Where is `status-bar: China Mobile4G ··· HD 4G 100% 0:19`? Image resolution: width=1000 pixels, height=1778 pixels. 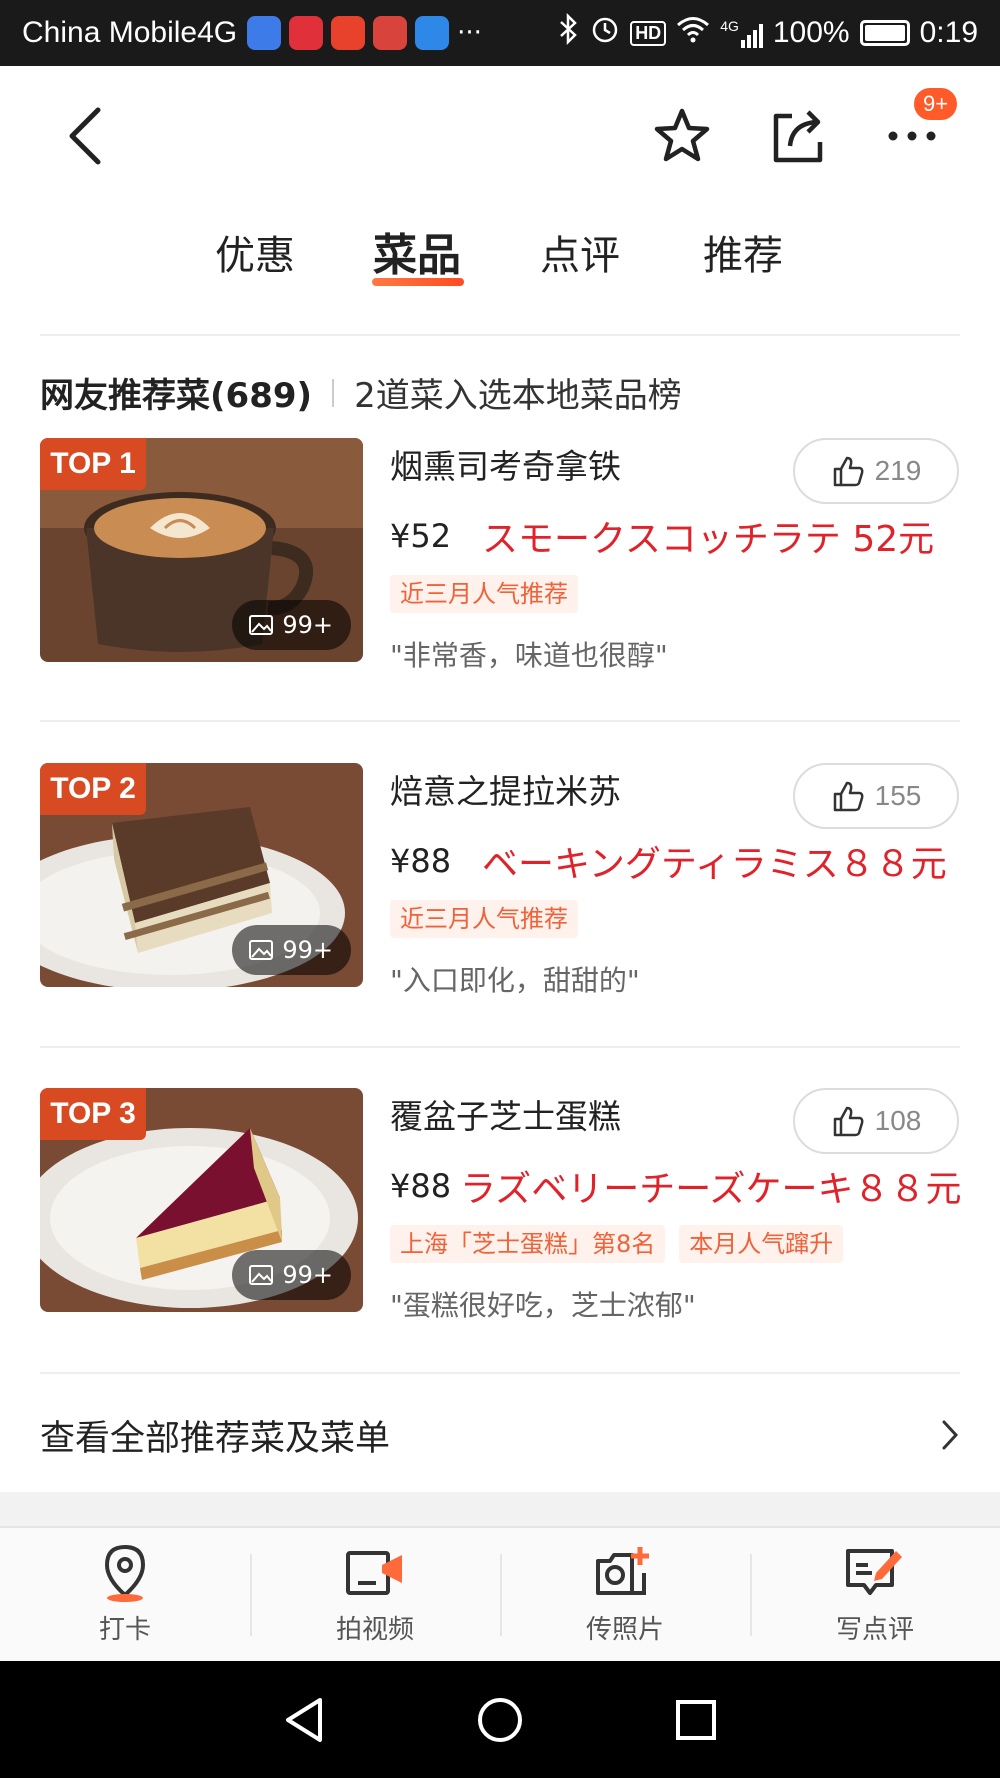
status-bar: China Mobile4G ··· HD 4G 100% 0:19 is located at coordinates (500, 33).